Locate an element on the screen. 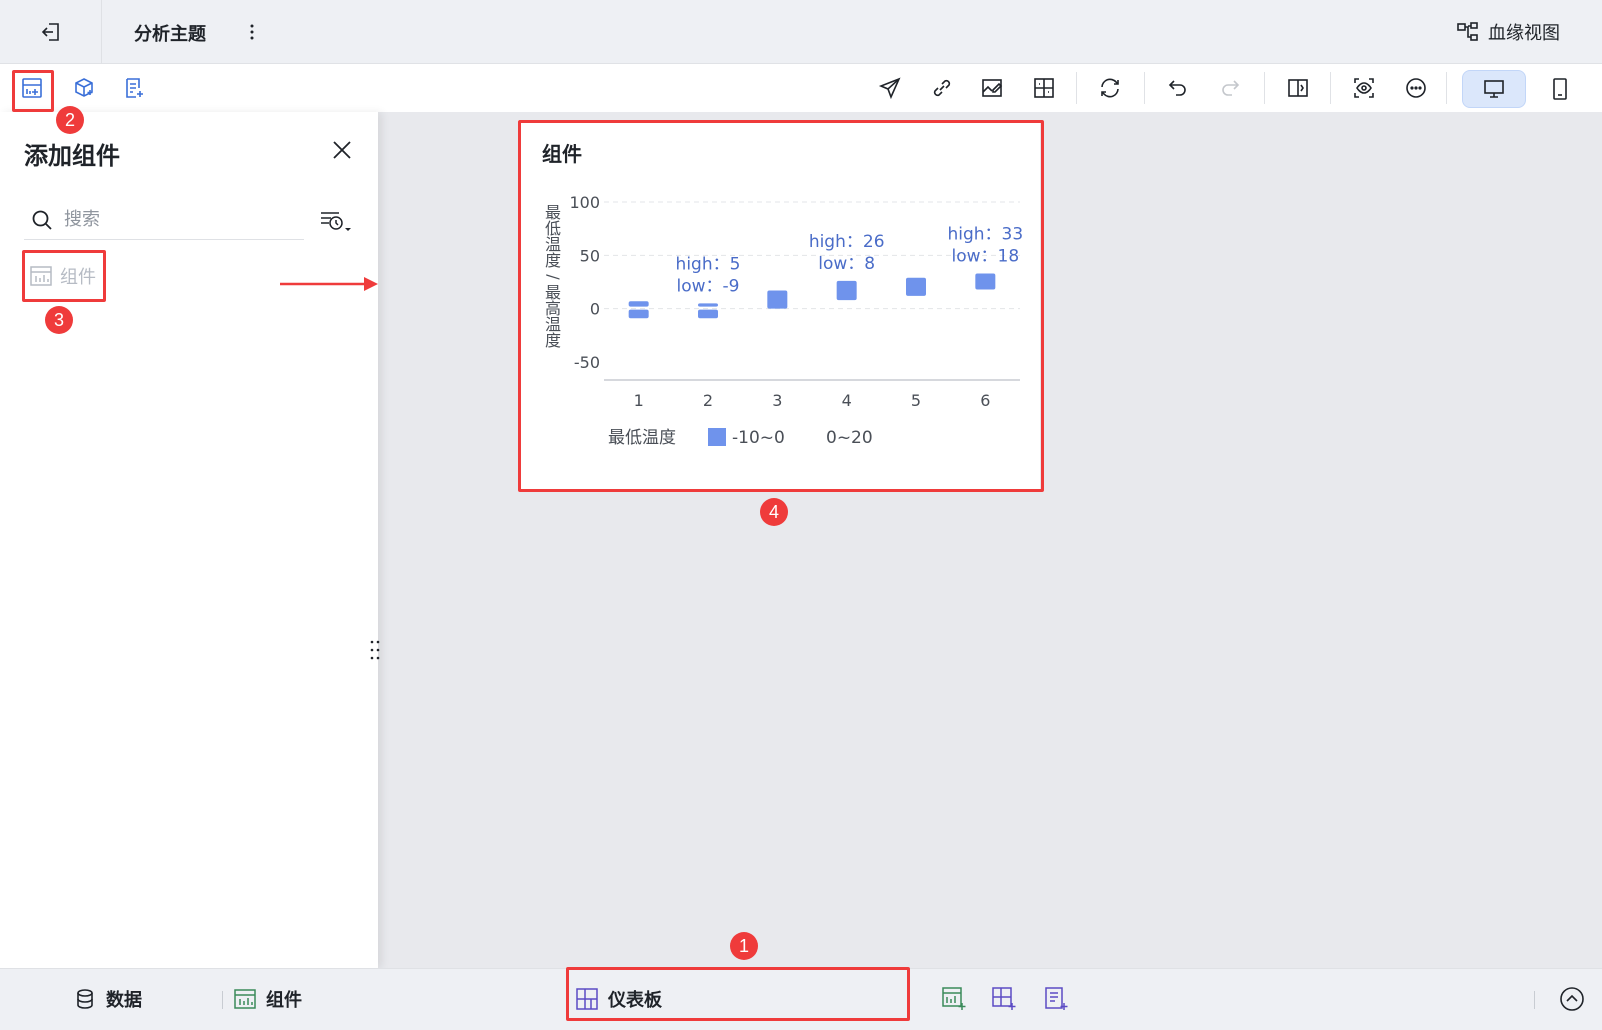  undo-button is located at coordinates (1178, 88).